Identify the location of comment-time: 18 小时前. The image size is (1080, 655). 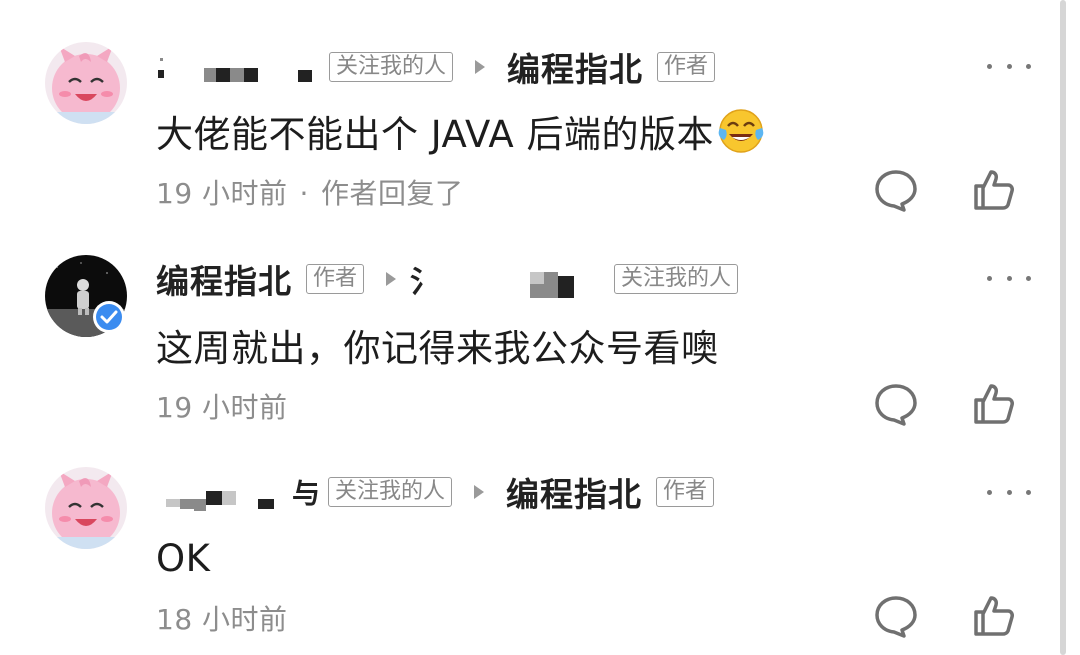
(222, 619).